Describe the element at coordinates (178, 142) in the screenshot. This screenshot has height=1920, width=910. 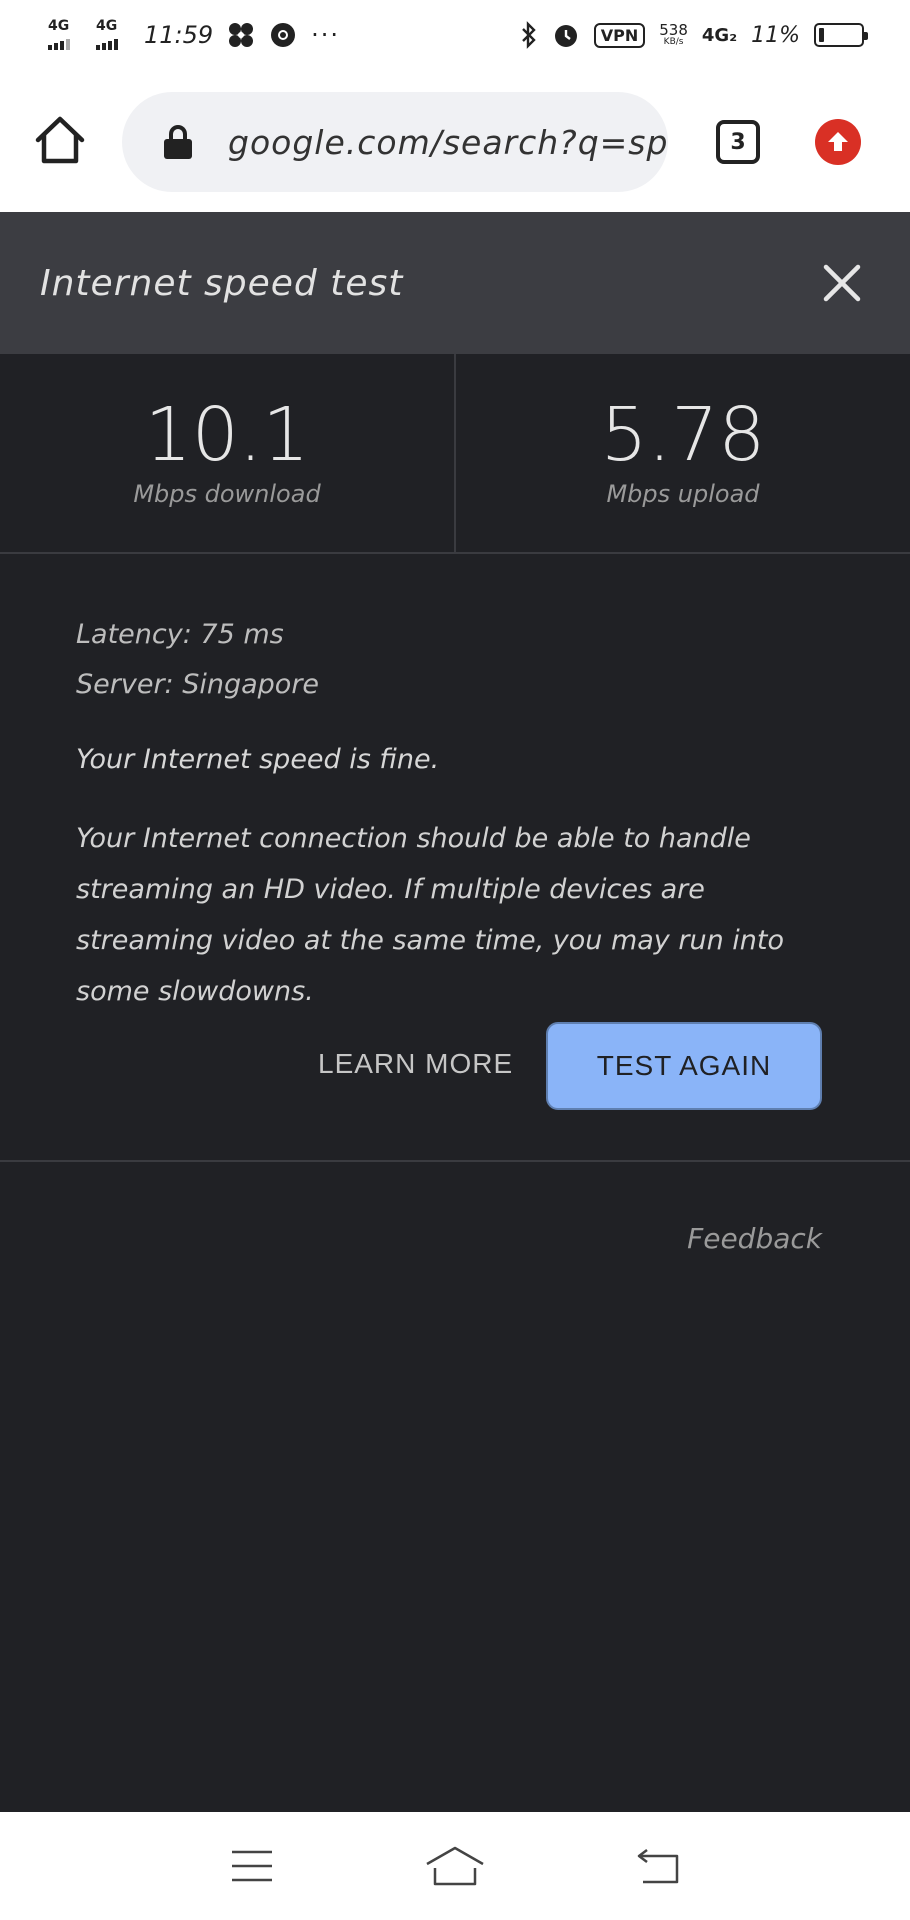
I see `lock-icon` at that location.